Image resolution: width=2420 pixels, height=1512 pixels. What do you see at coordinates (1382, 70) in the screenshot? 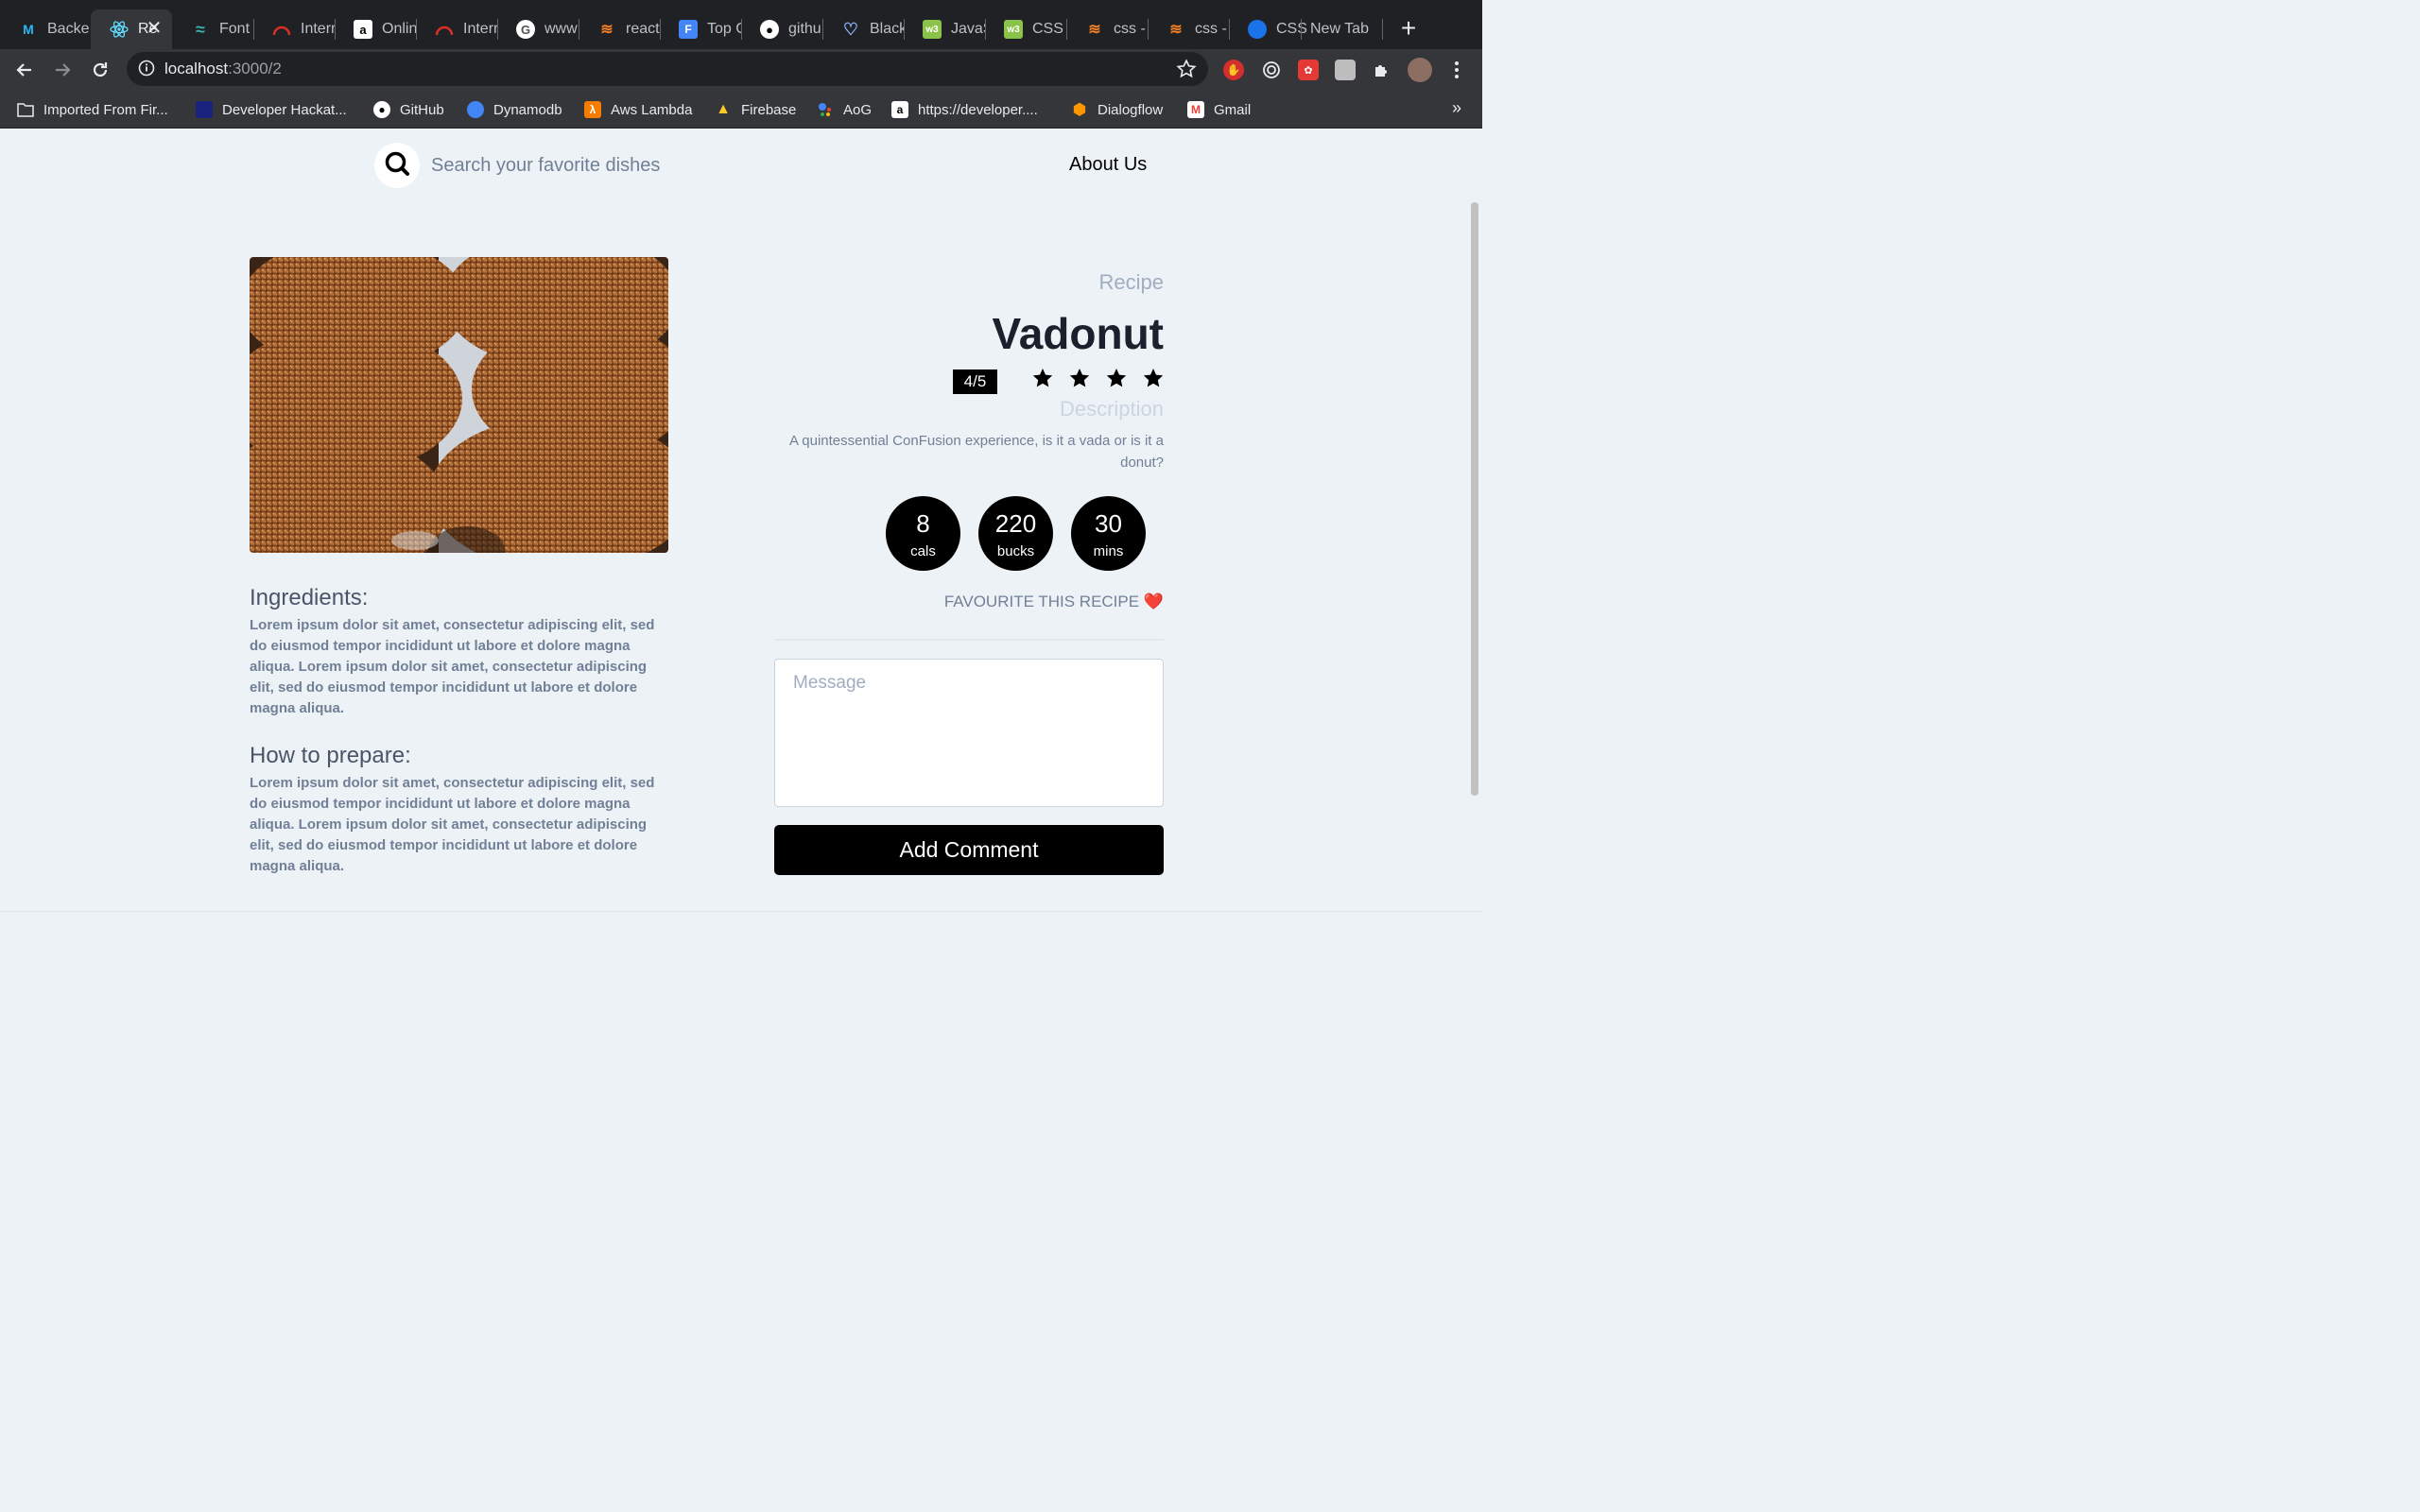
I see `puzzle-extensions-icon` at bounding box center [1382, 70].